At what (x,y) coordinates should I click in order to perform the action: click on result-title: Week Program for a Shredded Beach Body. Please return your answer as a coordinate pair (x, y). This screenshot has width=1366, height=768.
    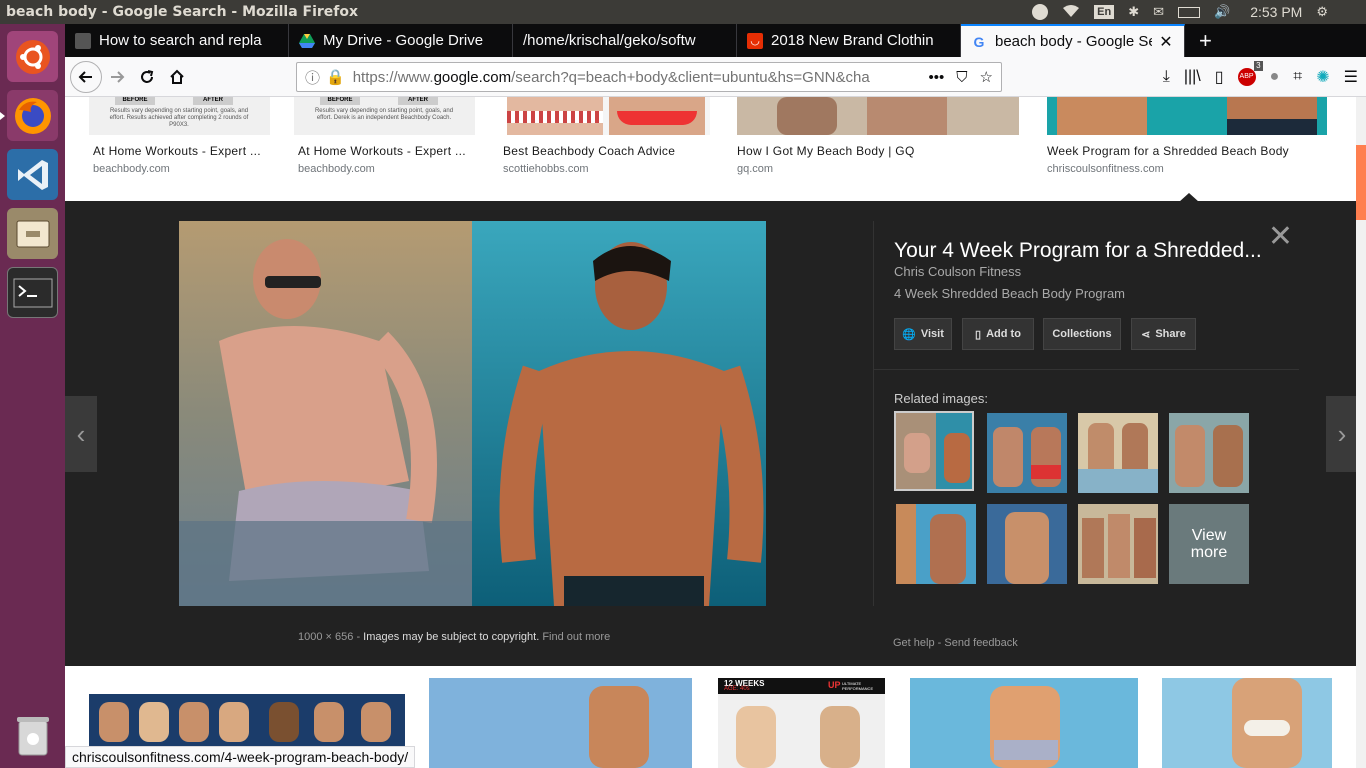
    Looking at the image, I should click on (1168, 151).